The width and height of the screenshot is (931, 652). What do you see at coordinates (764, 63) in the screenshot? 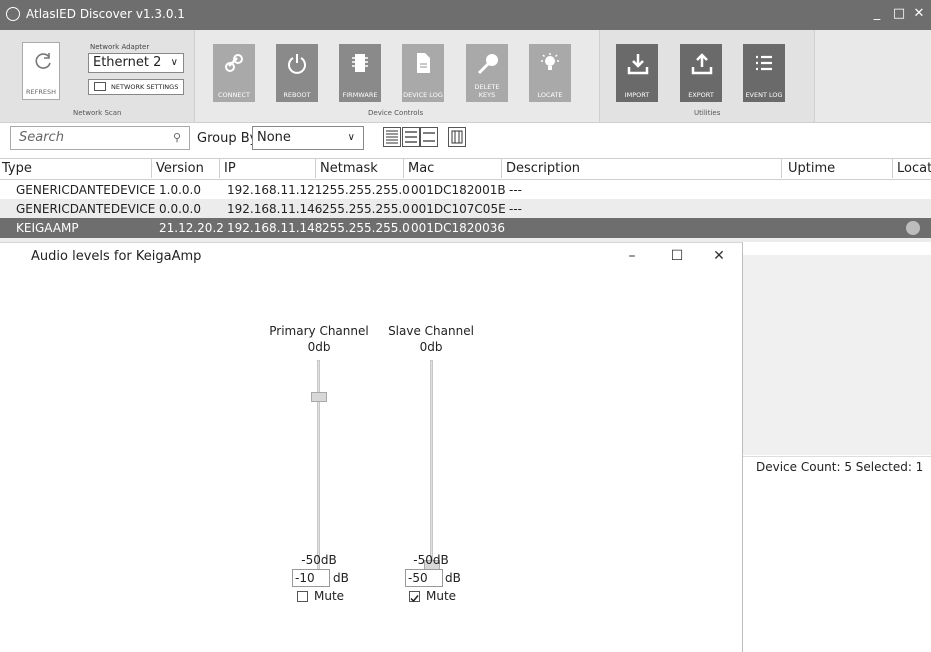
I see `list-icon` at bounding box center [764, 63].